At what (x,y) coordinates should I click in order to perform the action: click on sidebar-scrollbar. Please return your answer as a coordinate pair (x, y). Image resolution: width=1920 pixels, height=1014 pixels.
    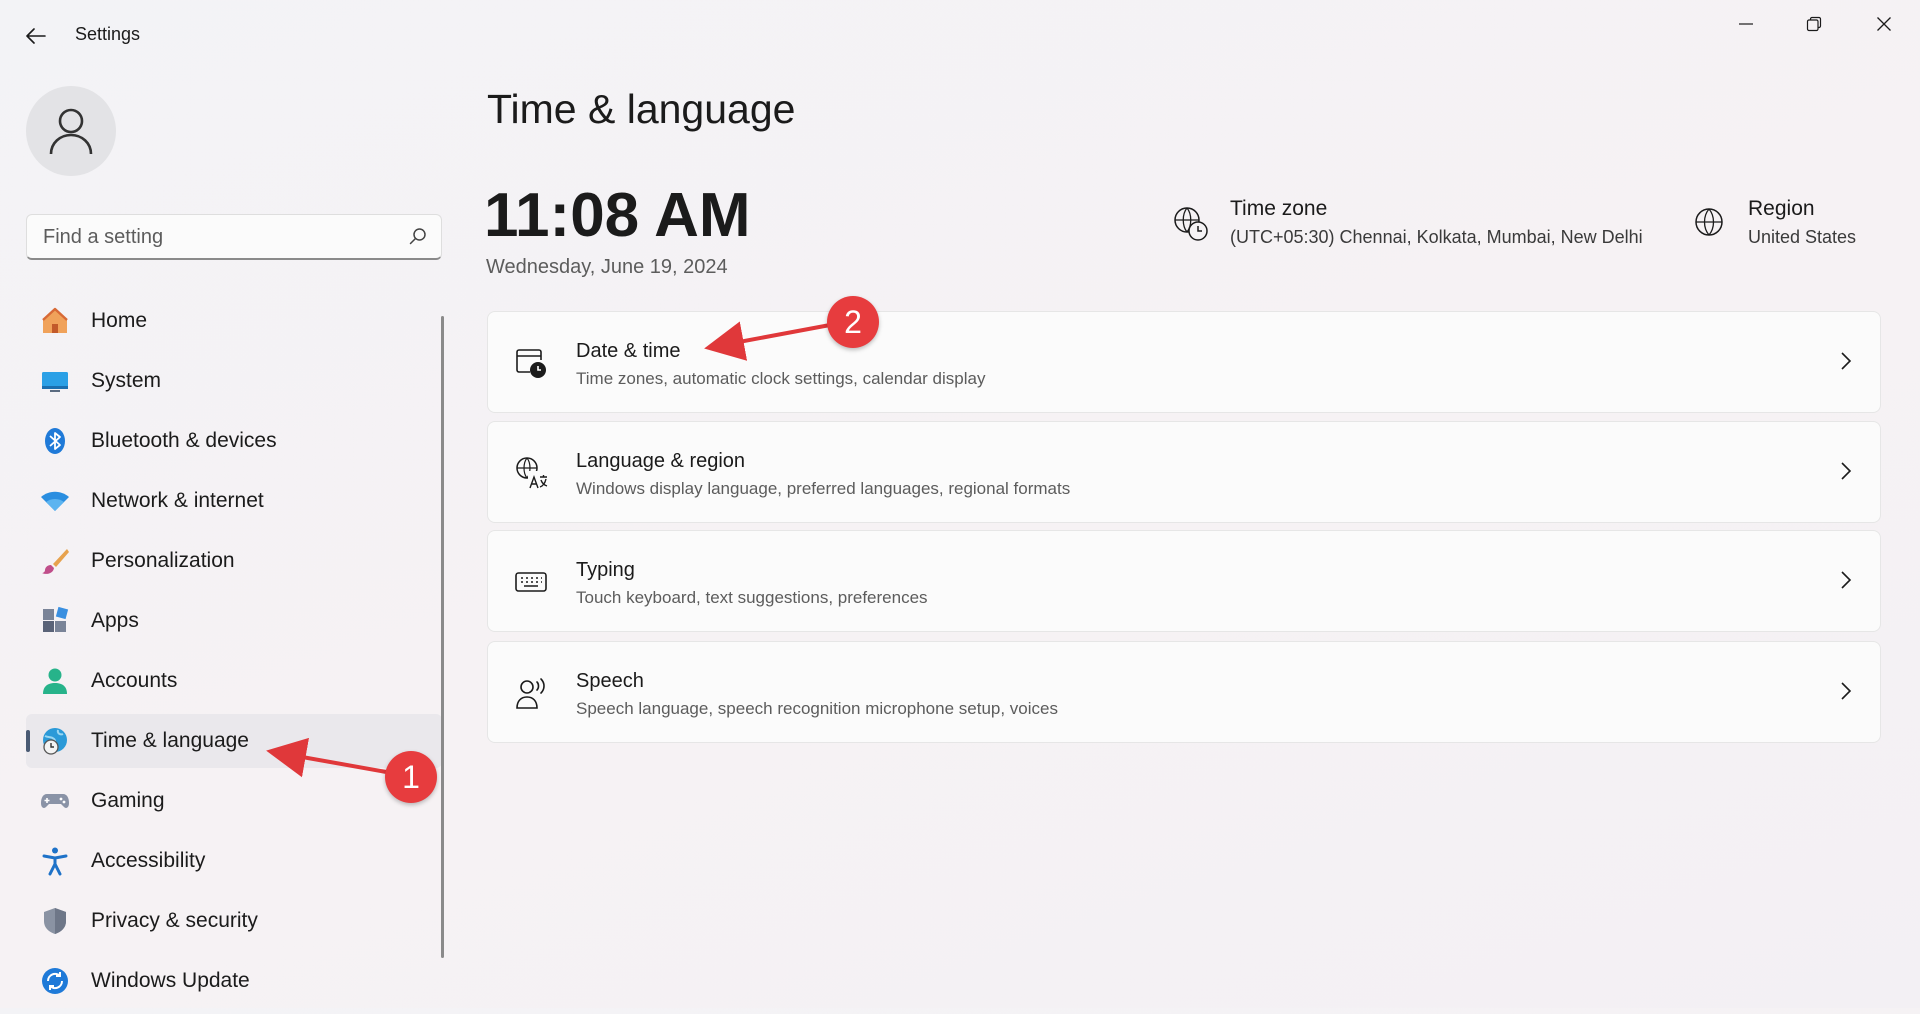
    Looking at the image, I should click on (442, 637).